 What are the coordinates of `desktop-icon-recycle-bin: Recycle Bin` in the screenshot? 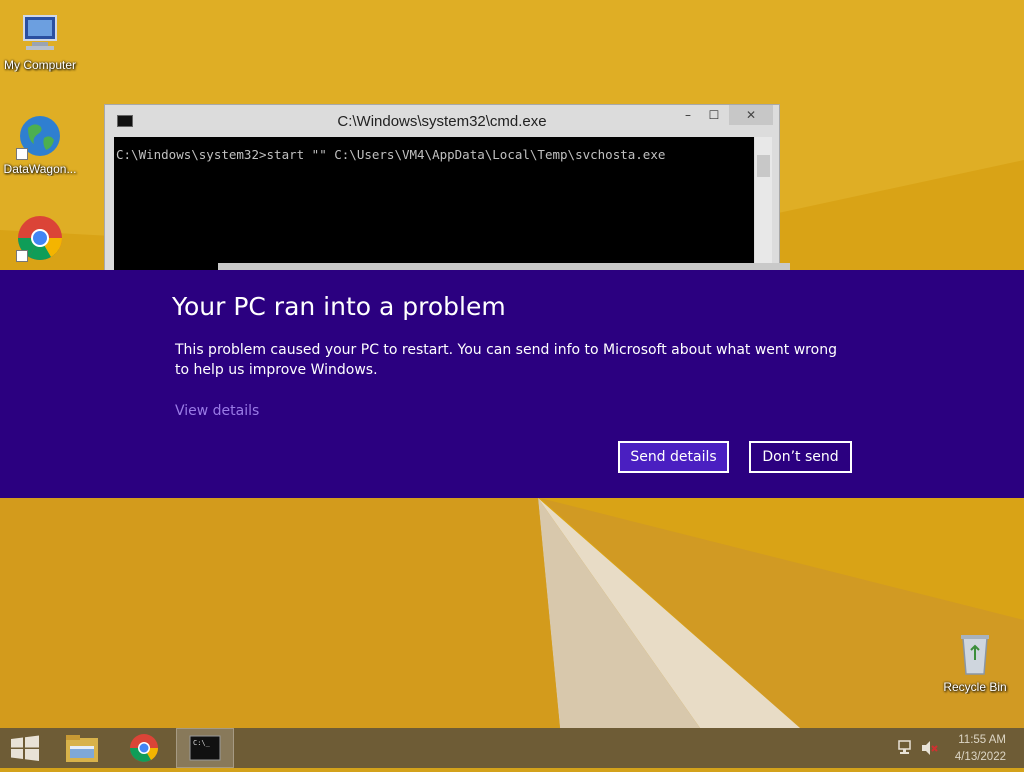 It's located at (975, 662).